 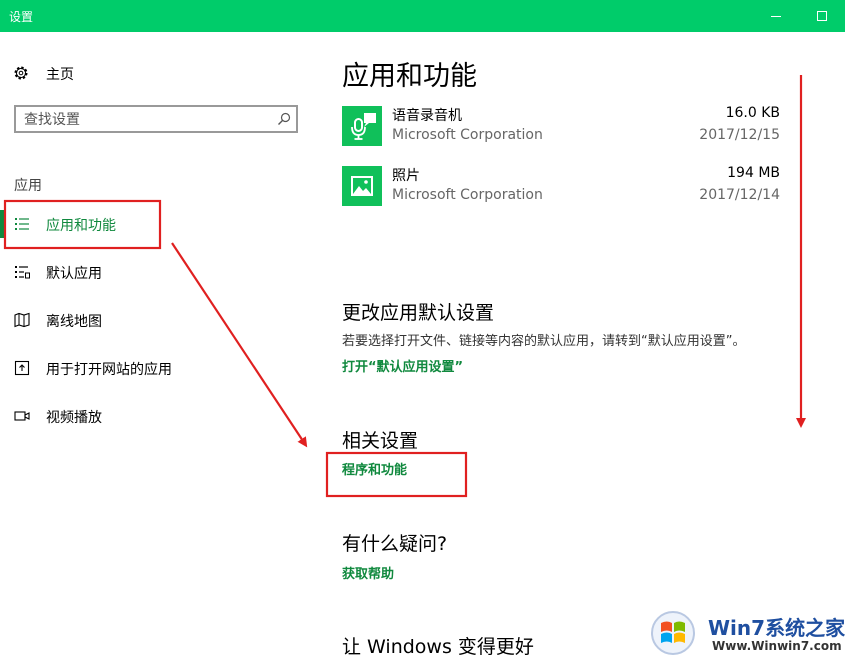 I want to click on related-settings-heading: 相关设置, so click(x=380, y=441).